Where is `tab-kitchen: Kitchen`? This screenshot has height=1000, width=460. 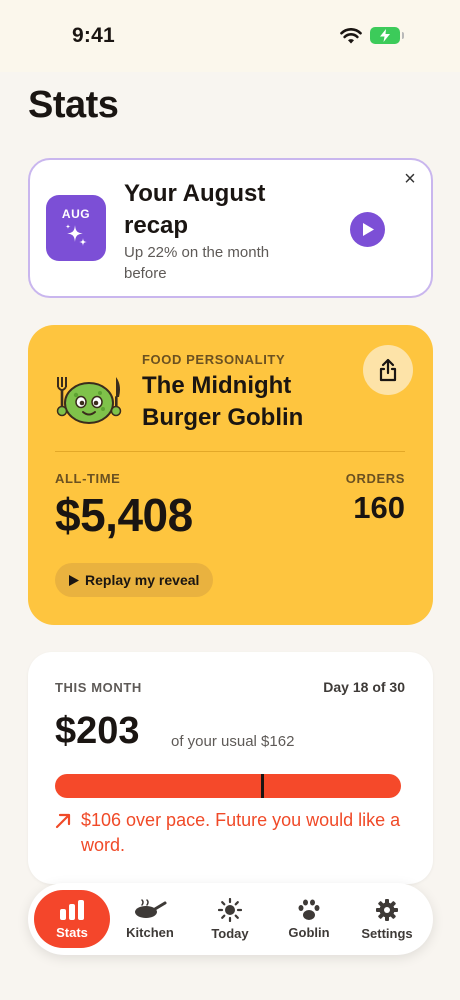
tab-kitchen: Kitchen is located at coordinates (150, 919).